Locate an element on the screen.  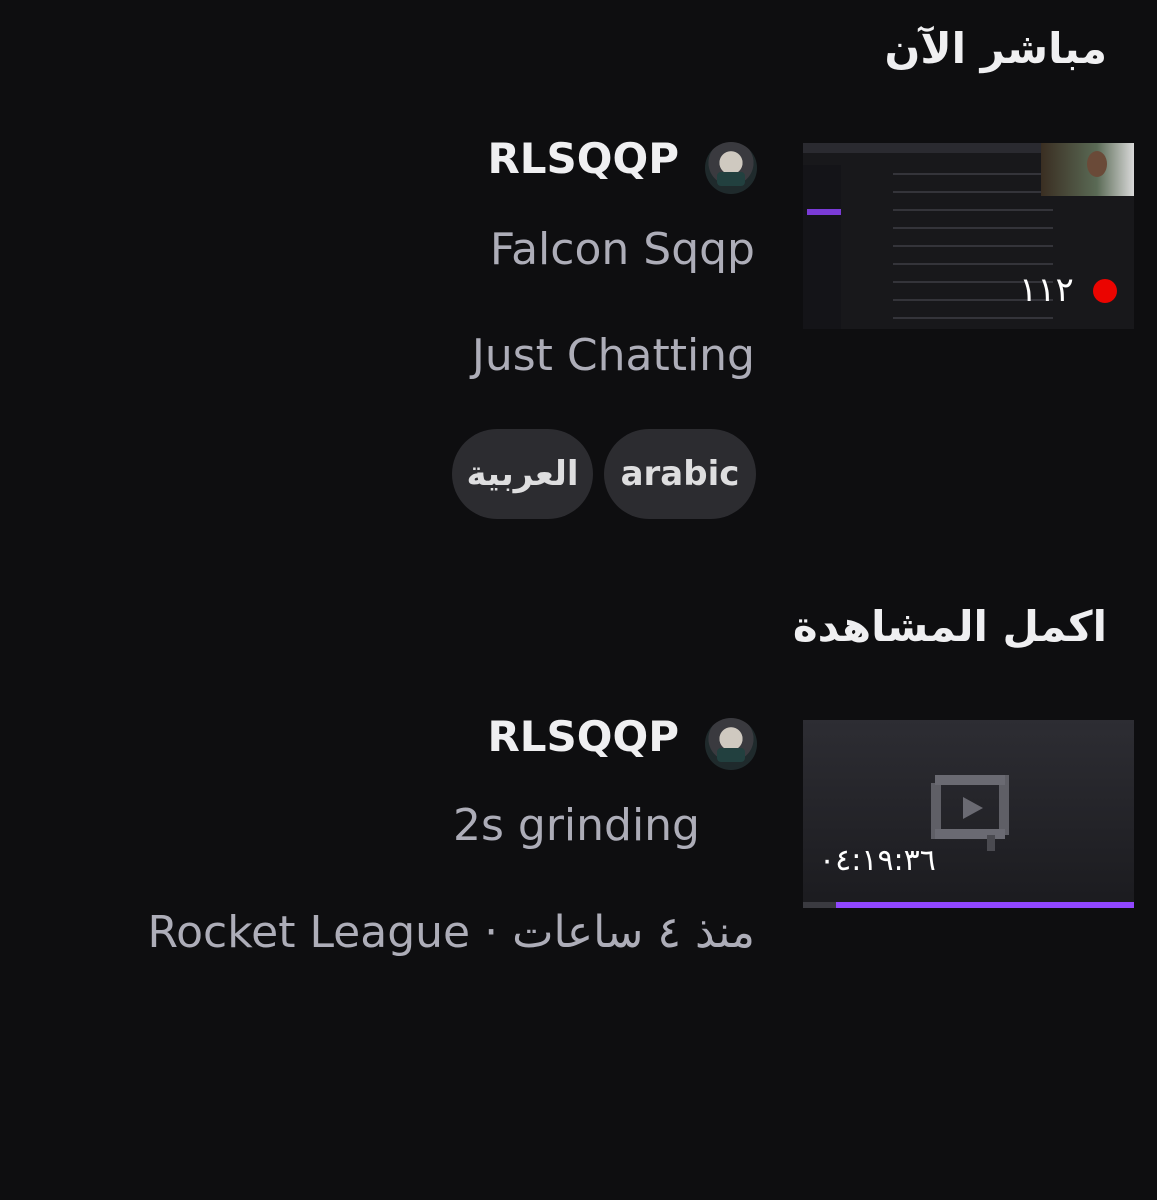
streamer-face is located at coordinates (1097, 164).